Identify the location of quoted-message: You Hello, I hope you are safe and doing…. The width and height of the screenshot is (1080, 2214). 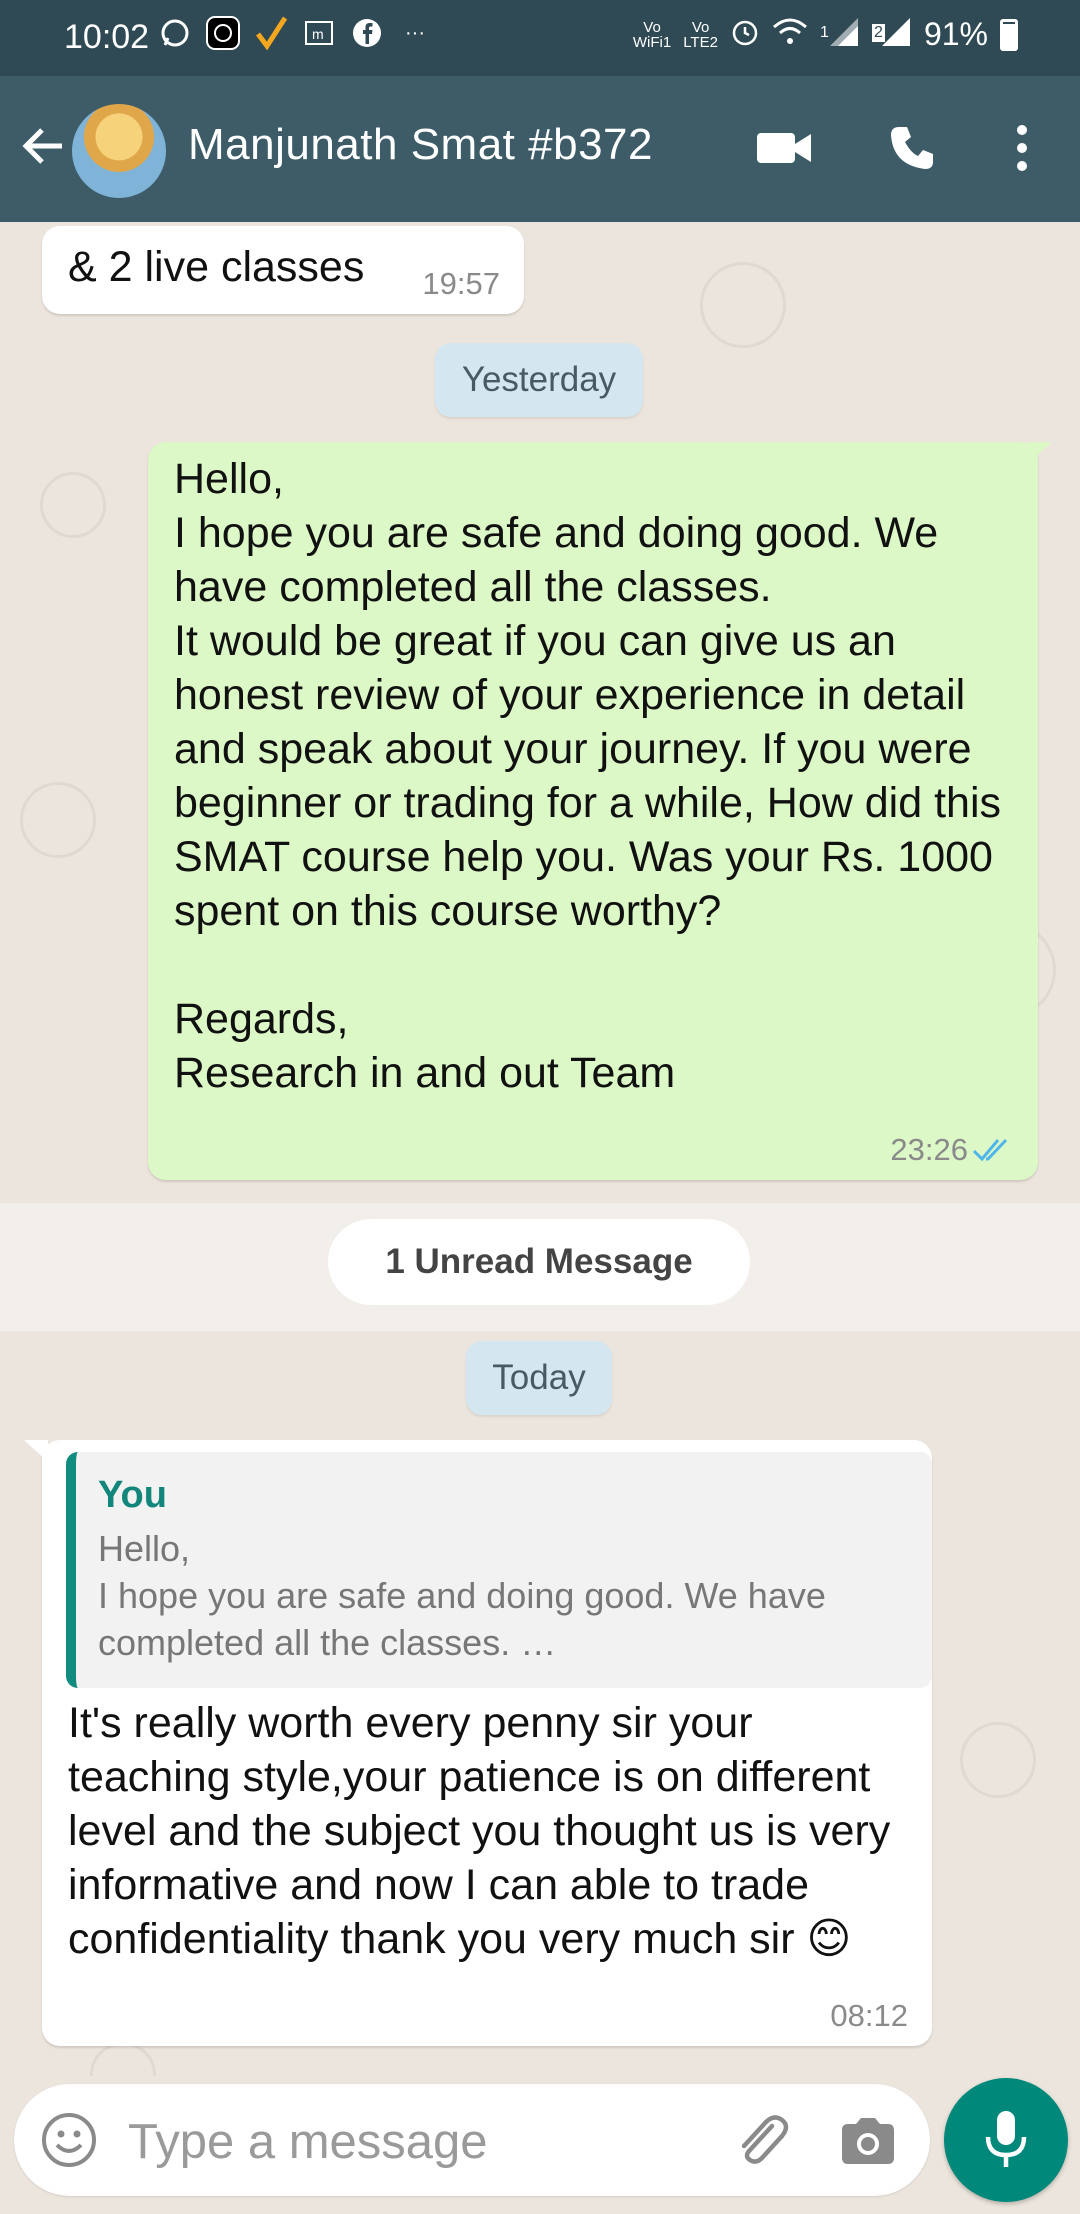
(499, 1570).